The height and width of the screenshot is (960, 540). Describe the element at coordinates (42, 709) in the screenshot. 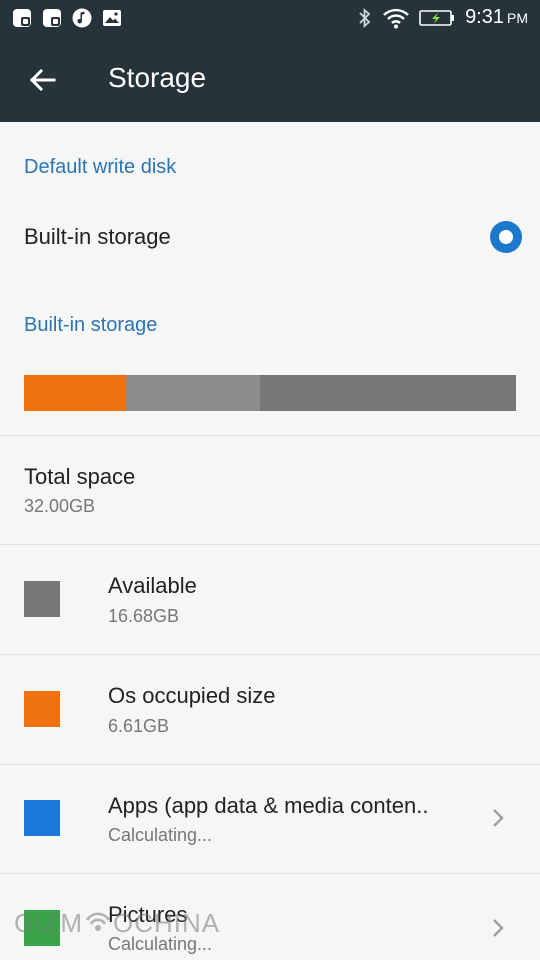

I see `os-occupied-color-swatch` at that location.